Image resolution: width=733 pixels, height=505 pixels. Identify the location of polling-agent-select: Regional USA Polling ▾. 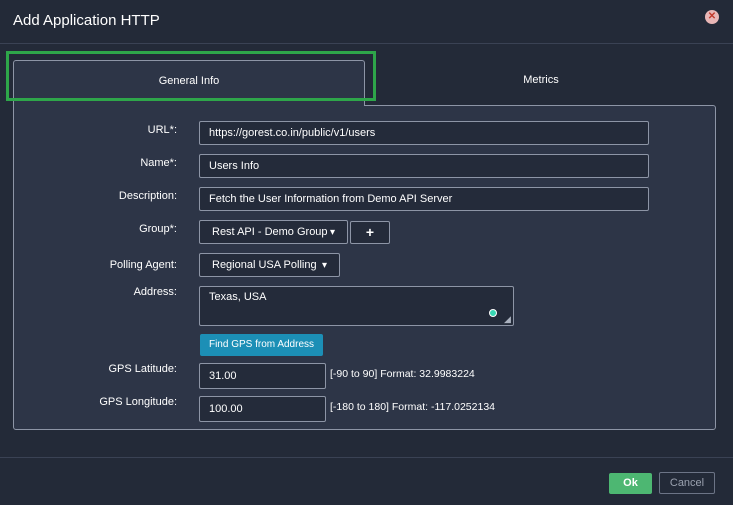
(269, 265).